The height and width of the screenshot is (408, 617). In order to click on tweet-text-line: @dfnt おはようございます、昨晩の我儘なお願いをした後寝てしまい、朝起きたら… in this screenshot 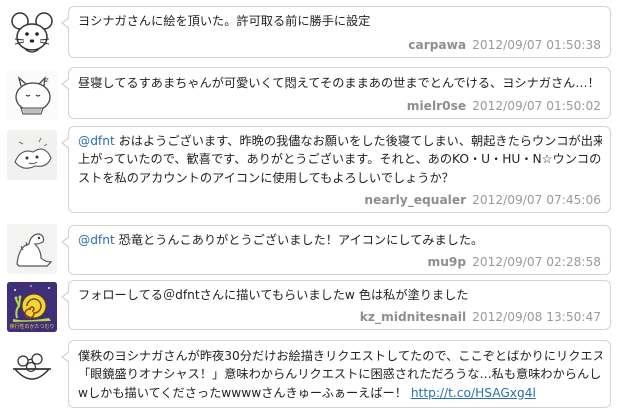, I will do `click(340, 141)`.